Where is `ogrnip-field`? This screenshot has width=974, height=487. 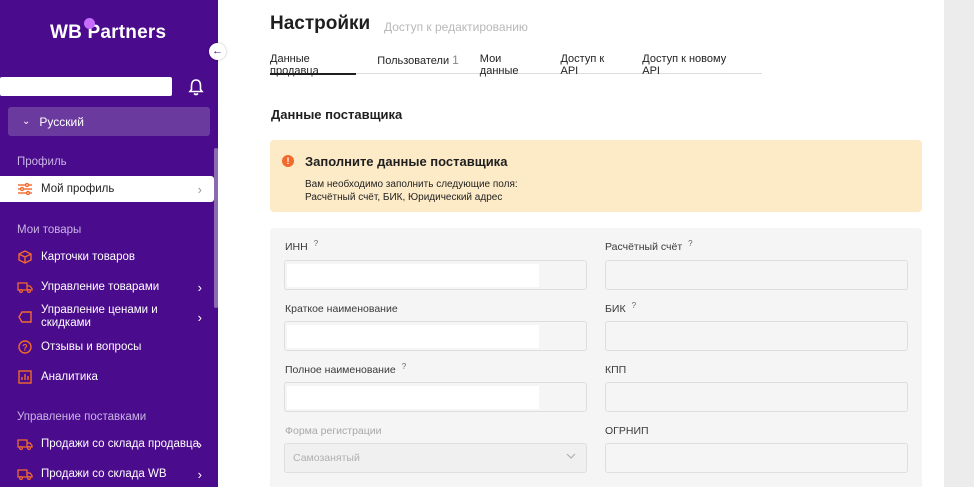
ogrnip-field is located at coordinates (756, 458).